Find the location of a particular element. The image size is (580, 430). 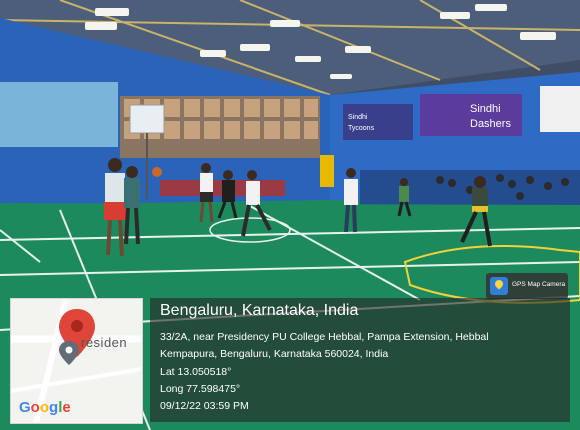

banner-right-bottom: Dashers is located at coordinates (490, 124).